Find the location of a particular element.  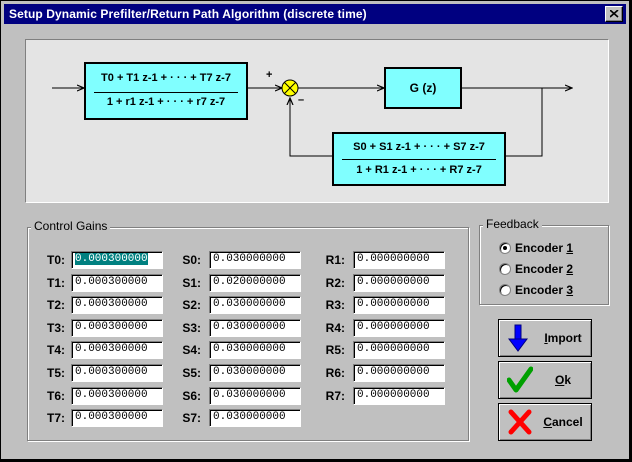

gain-input-t6: 0.000300000 is located at coordinates (117, 396).